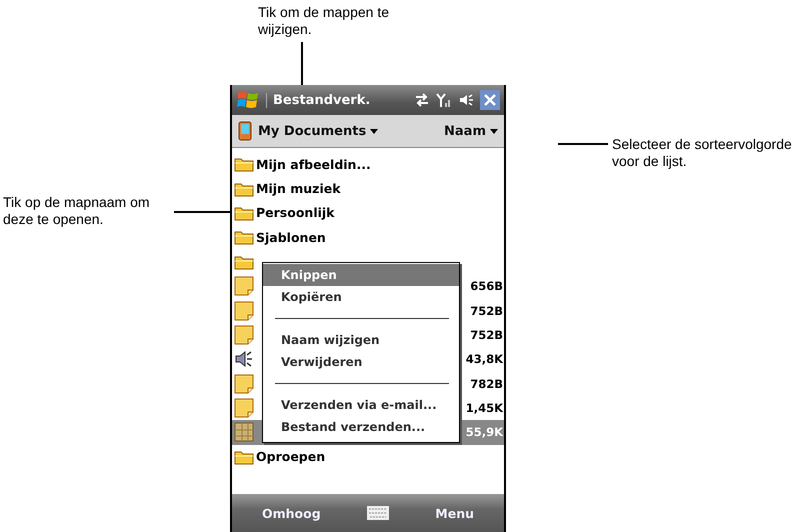 The height and width of the screenshot is (532, 804). What do you see at coordinates (486, 286) in the screenshot?
I see `file-size: 656B` at bounding box center [486, 286].